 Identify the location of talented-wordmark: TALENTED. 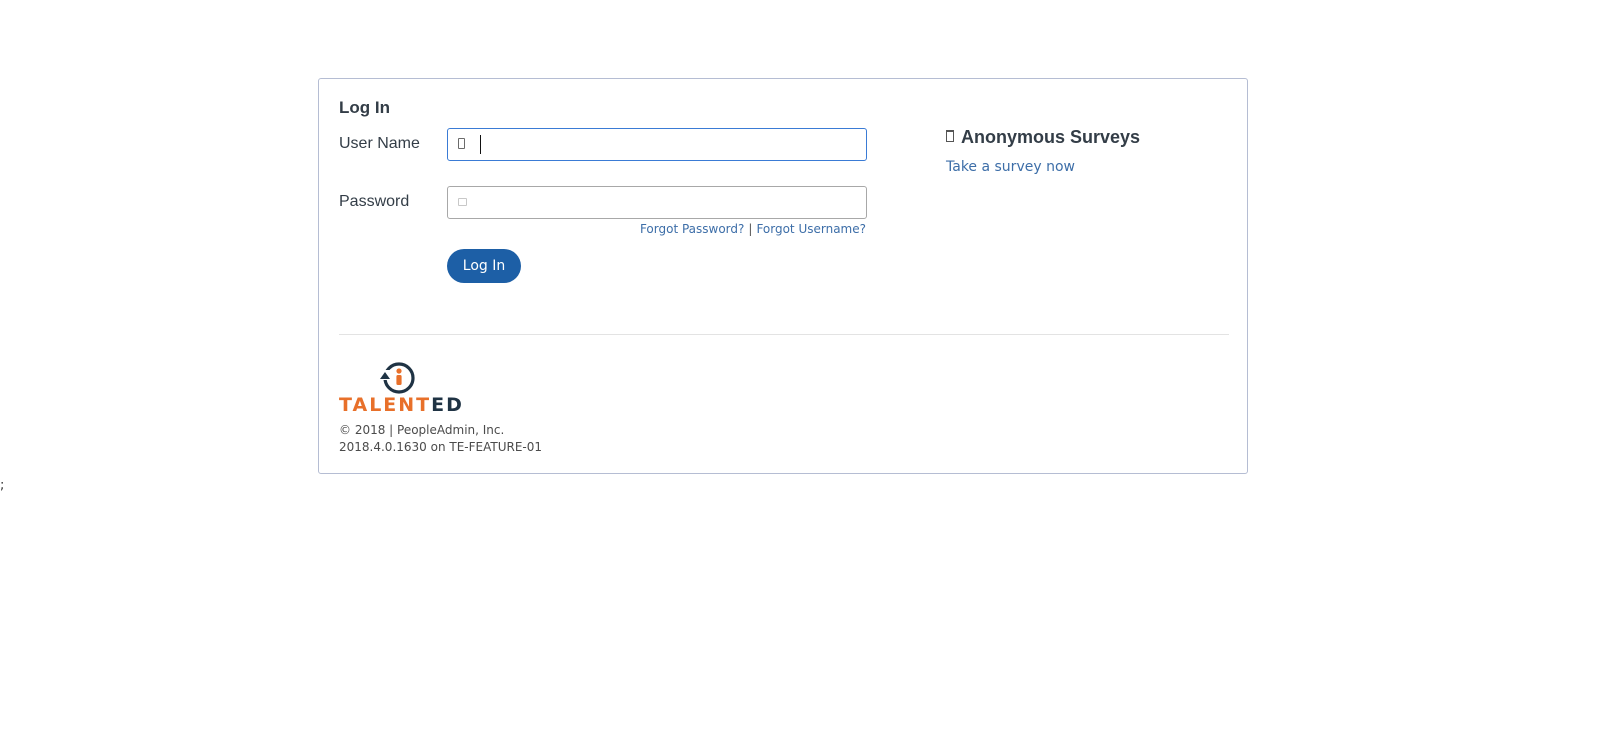
(401, 405).